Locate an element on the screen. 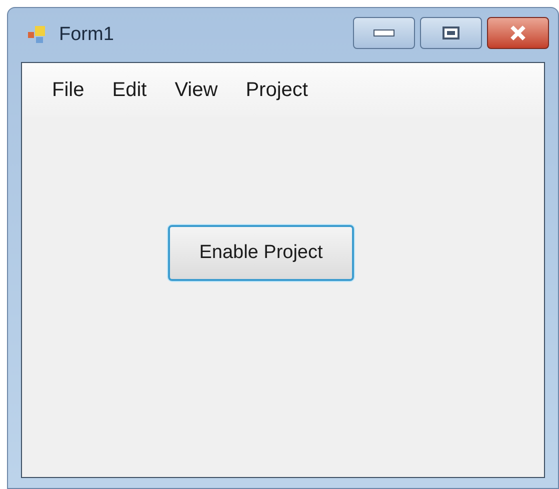 The image size is (559, 489). minimize-button is located at coordinates (384, 33).